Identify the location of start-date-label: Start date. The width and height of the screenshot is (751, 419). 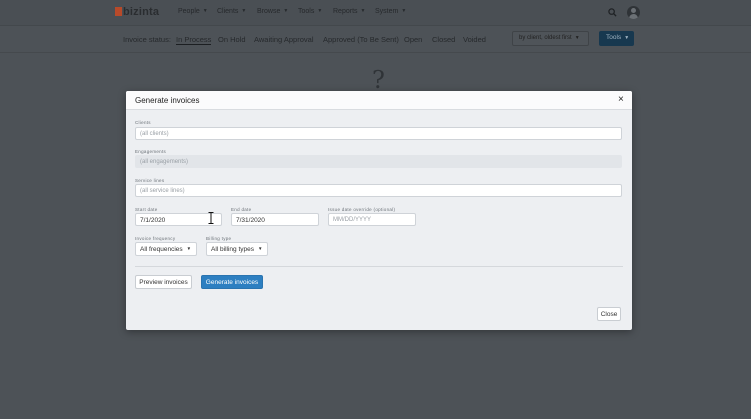
(146, 209).